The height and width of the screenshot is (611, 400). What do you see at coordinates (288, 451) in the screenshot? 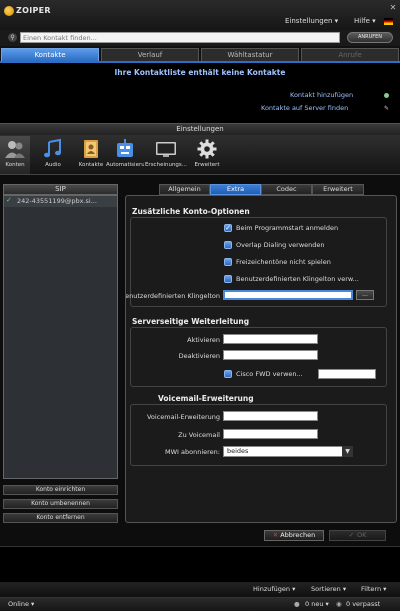
I see `mwi-subscribe-select: beides` at bounding box center [288, 451].